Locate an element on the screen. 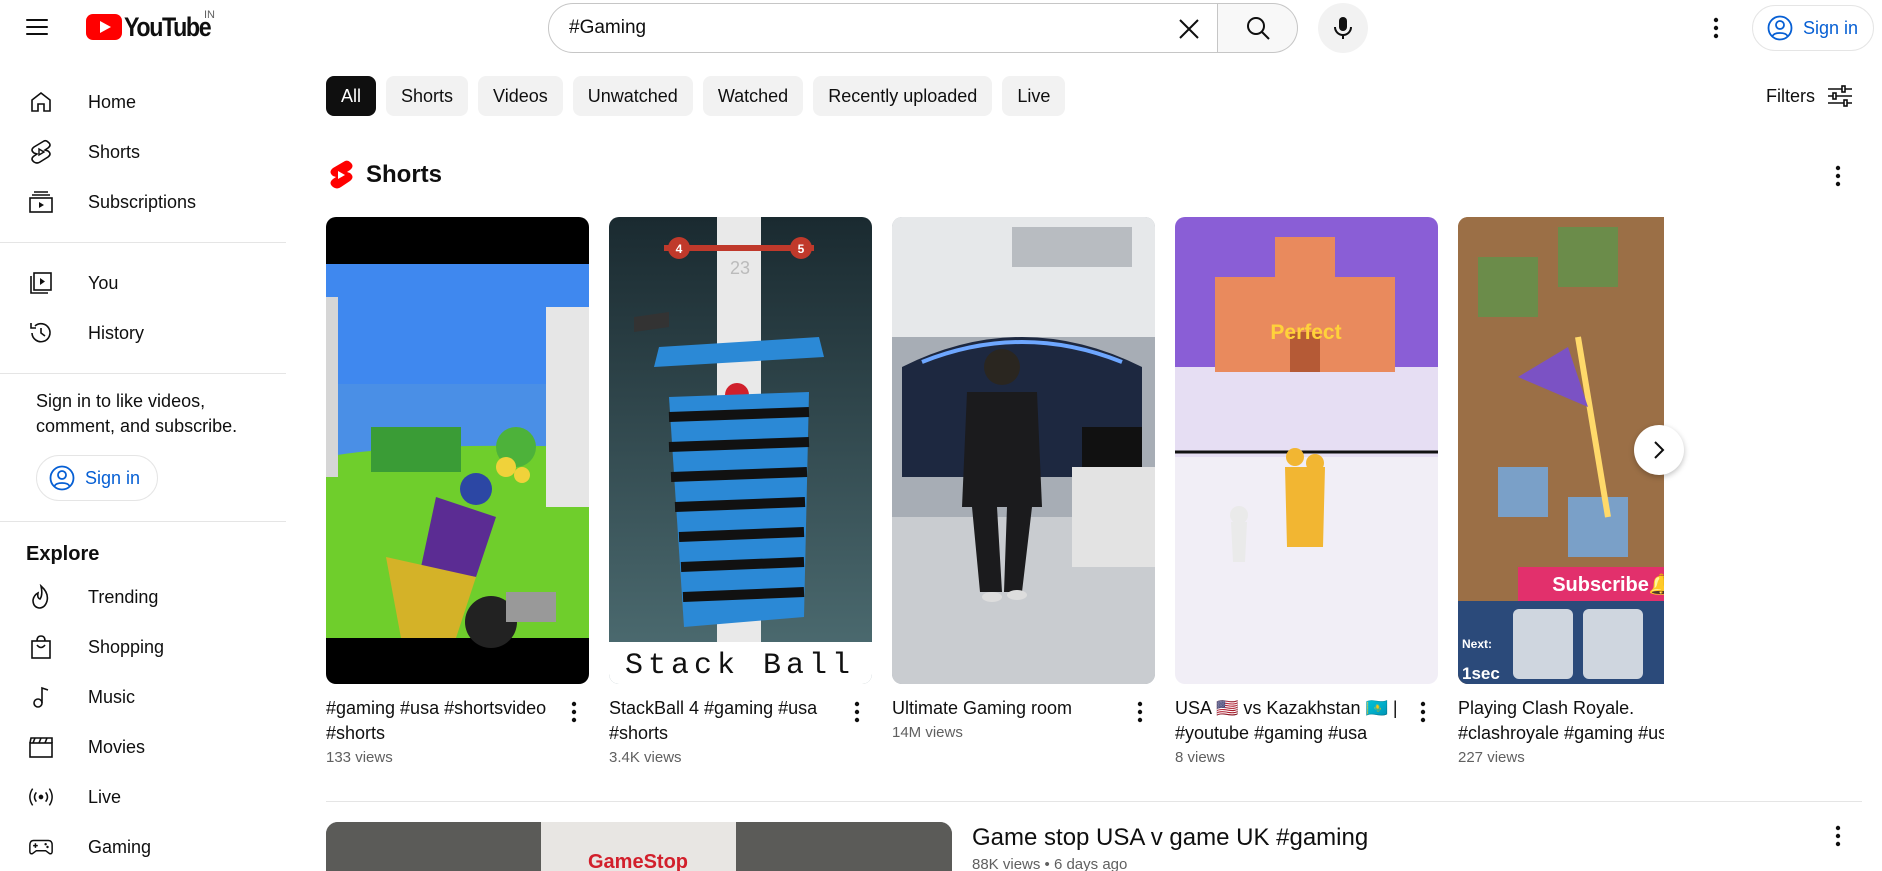  sidebar-item-label: Live is located at coordinates (105, 796).